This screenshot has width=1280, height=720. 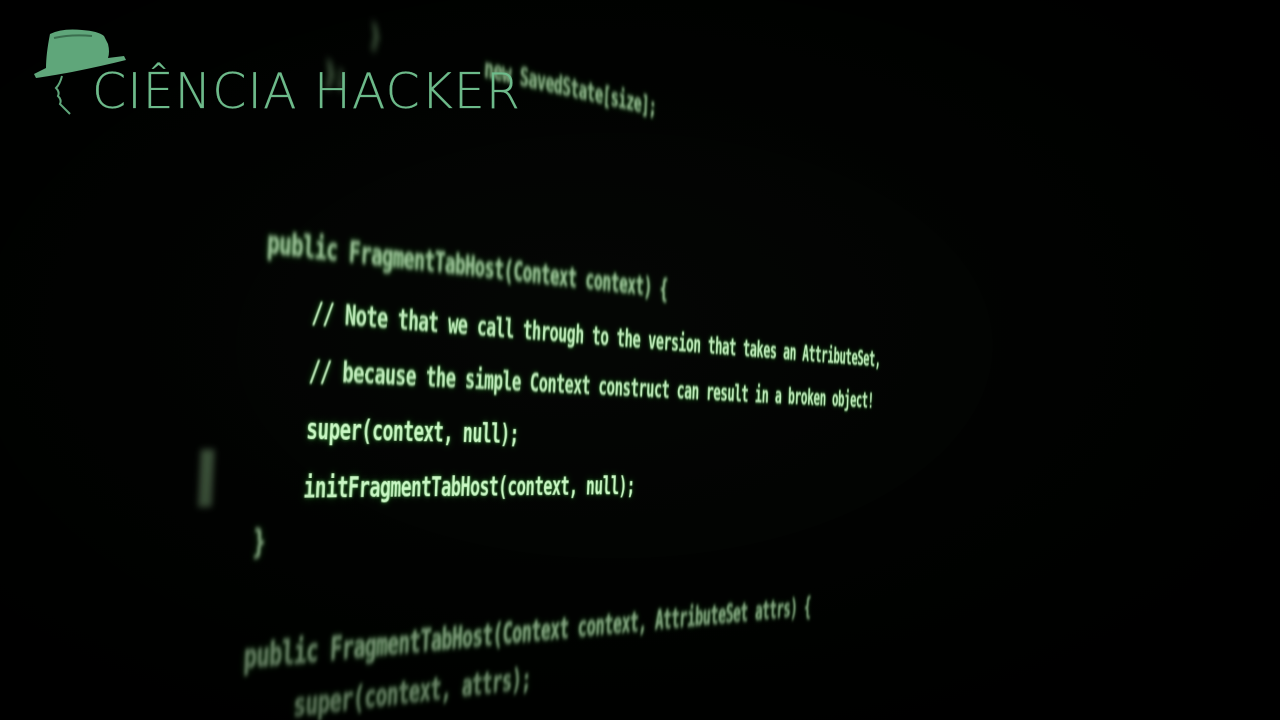 What do you see at coordinates (412, 430) in the screenshot?
I see `code-line: super(context, null);` at bounding box center [412, 430].